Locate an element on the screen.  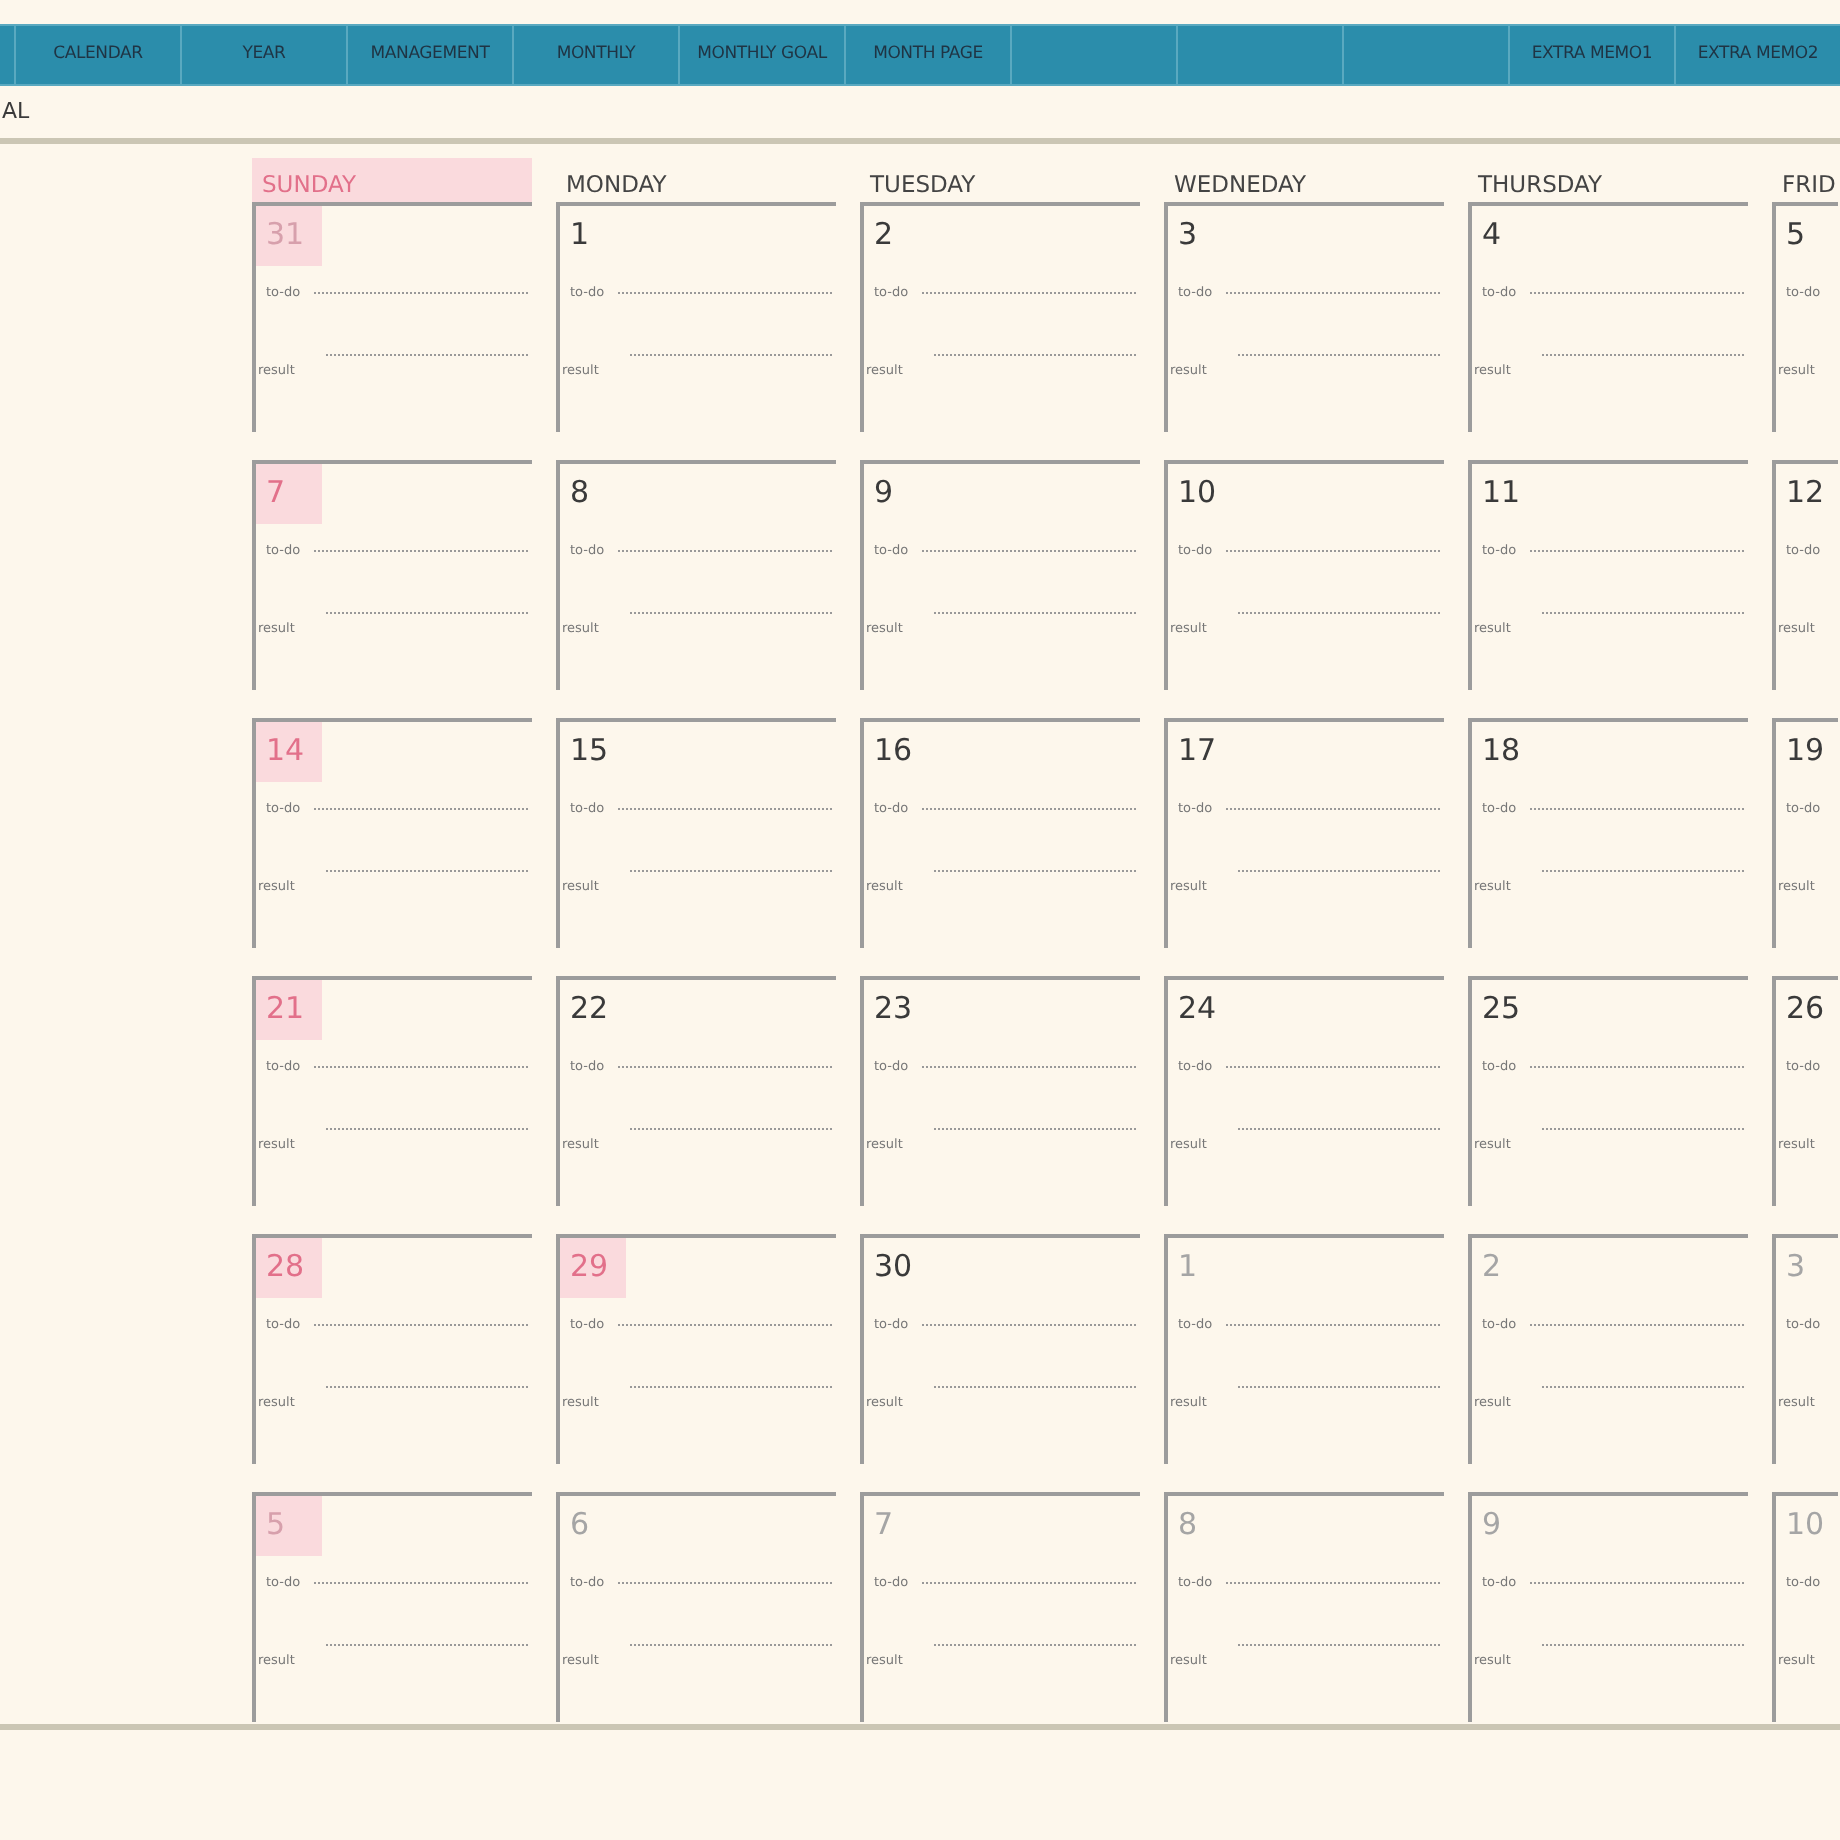
day-number: 15 is located at coordinates (589, 751).